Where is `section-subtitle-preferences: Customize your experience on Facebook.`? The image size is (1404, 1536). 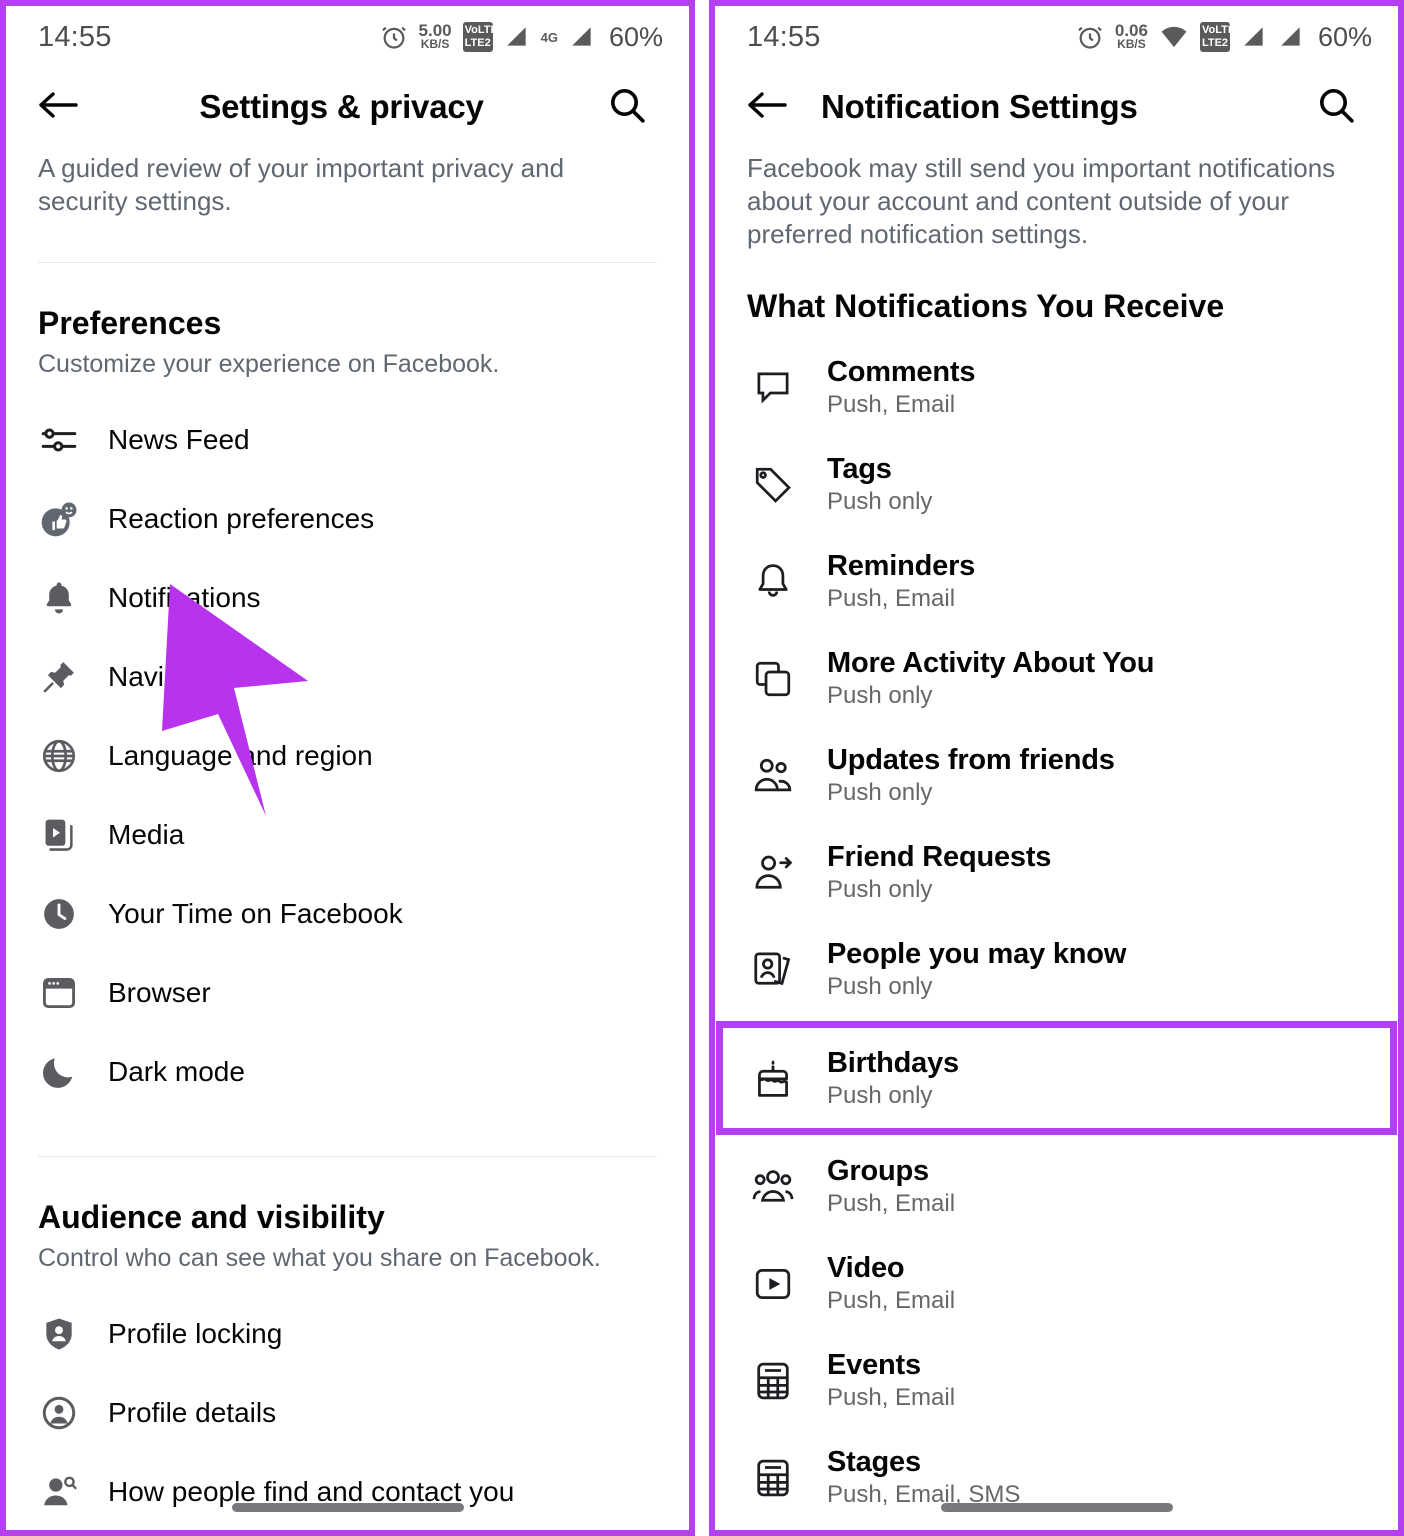
section-subtitle-preferences: Customize your experience on Facebook. is located at coordinates (269, 363).